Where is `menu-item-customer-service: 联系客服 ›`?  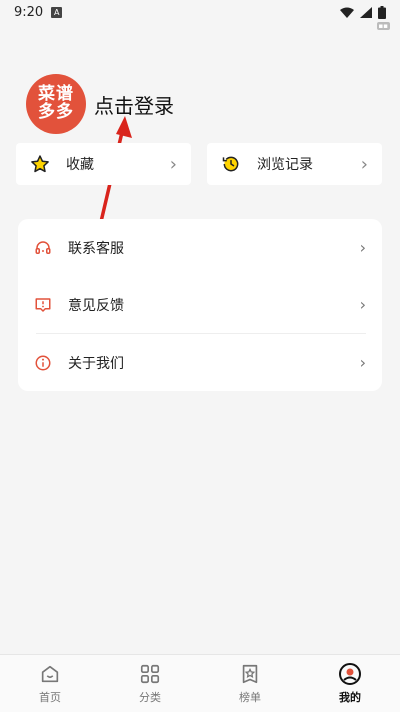 menu-item-customer-service: 联系客服 › is located at coordinates (200, 247).